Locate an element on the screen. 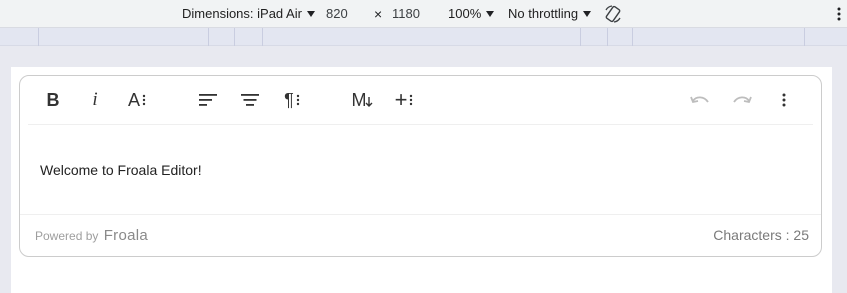 The image size is (847, 293). throttling-select: No throttling is located at coordinates (550, 14).